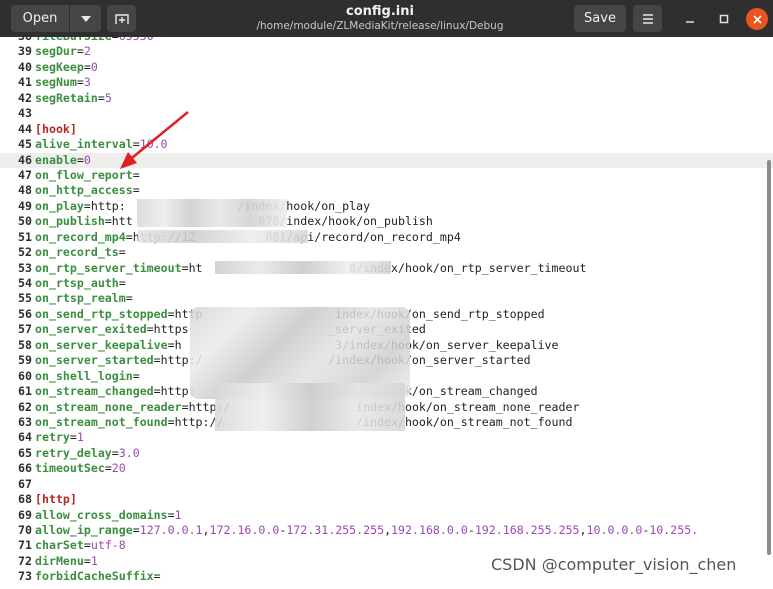 The height and width of the screenshot is (589, 773). Describe the element at coordinates (600, 18) in the screenshot. I see `save-button: Save` at that location.